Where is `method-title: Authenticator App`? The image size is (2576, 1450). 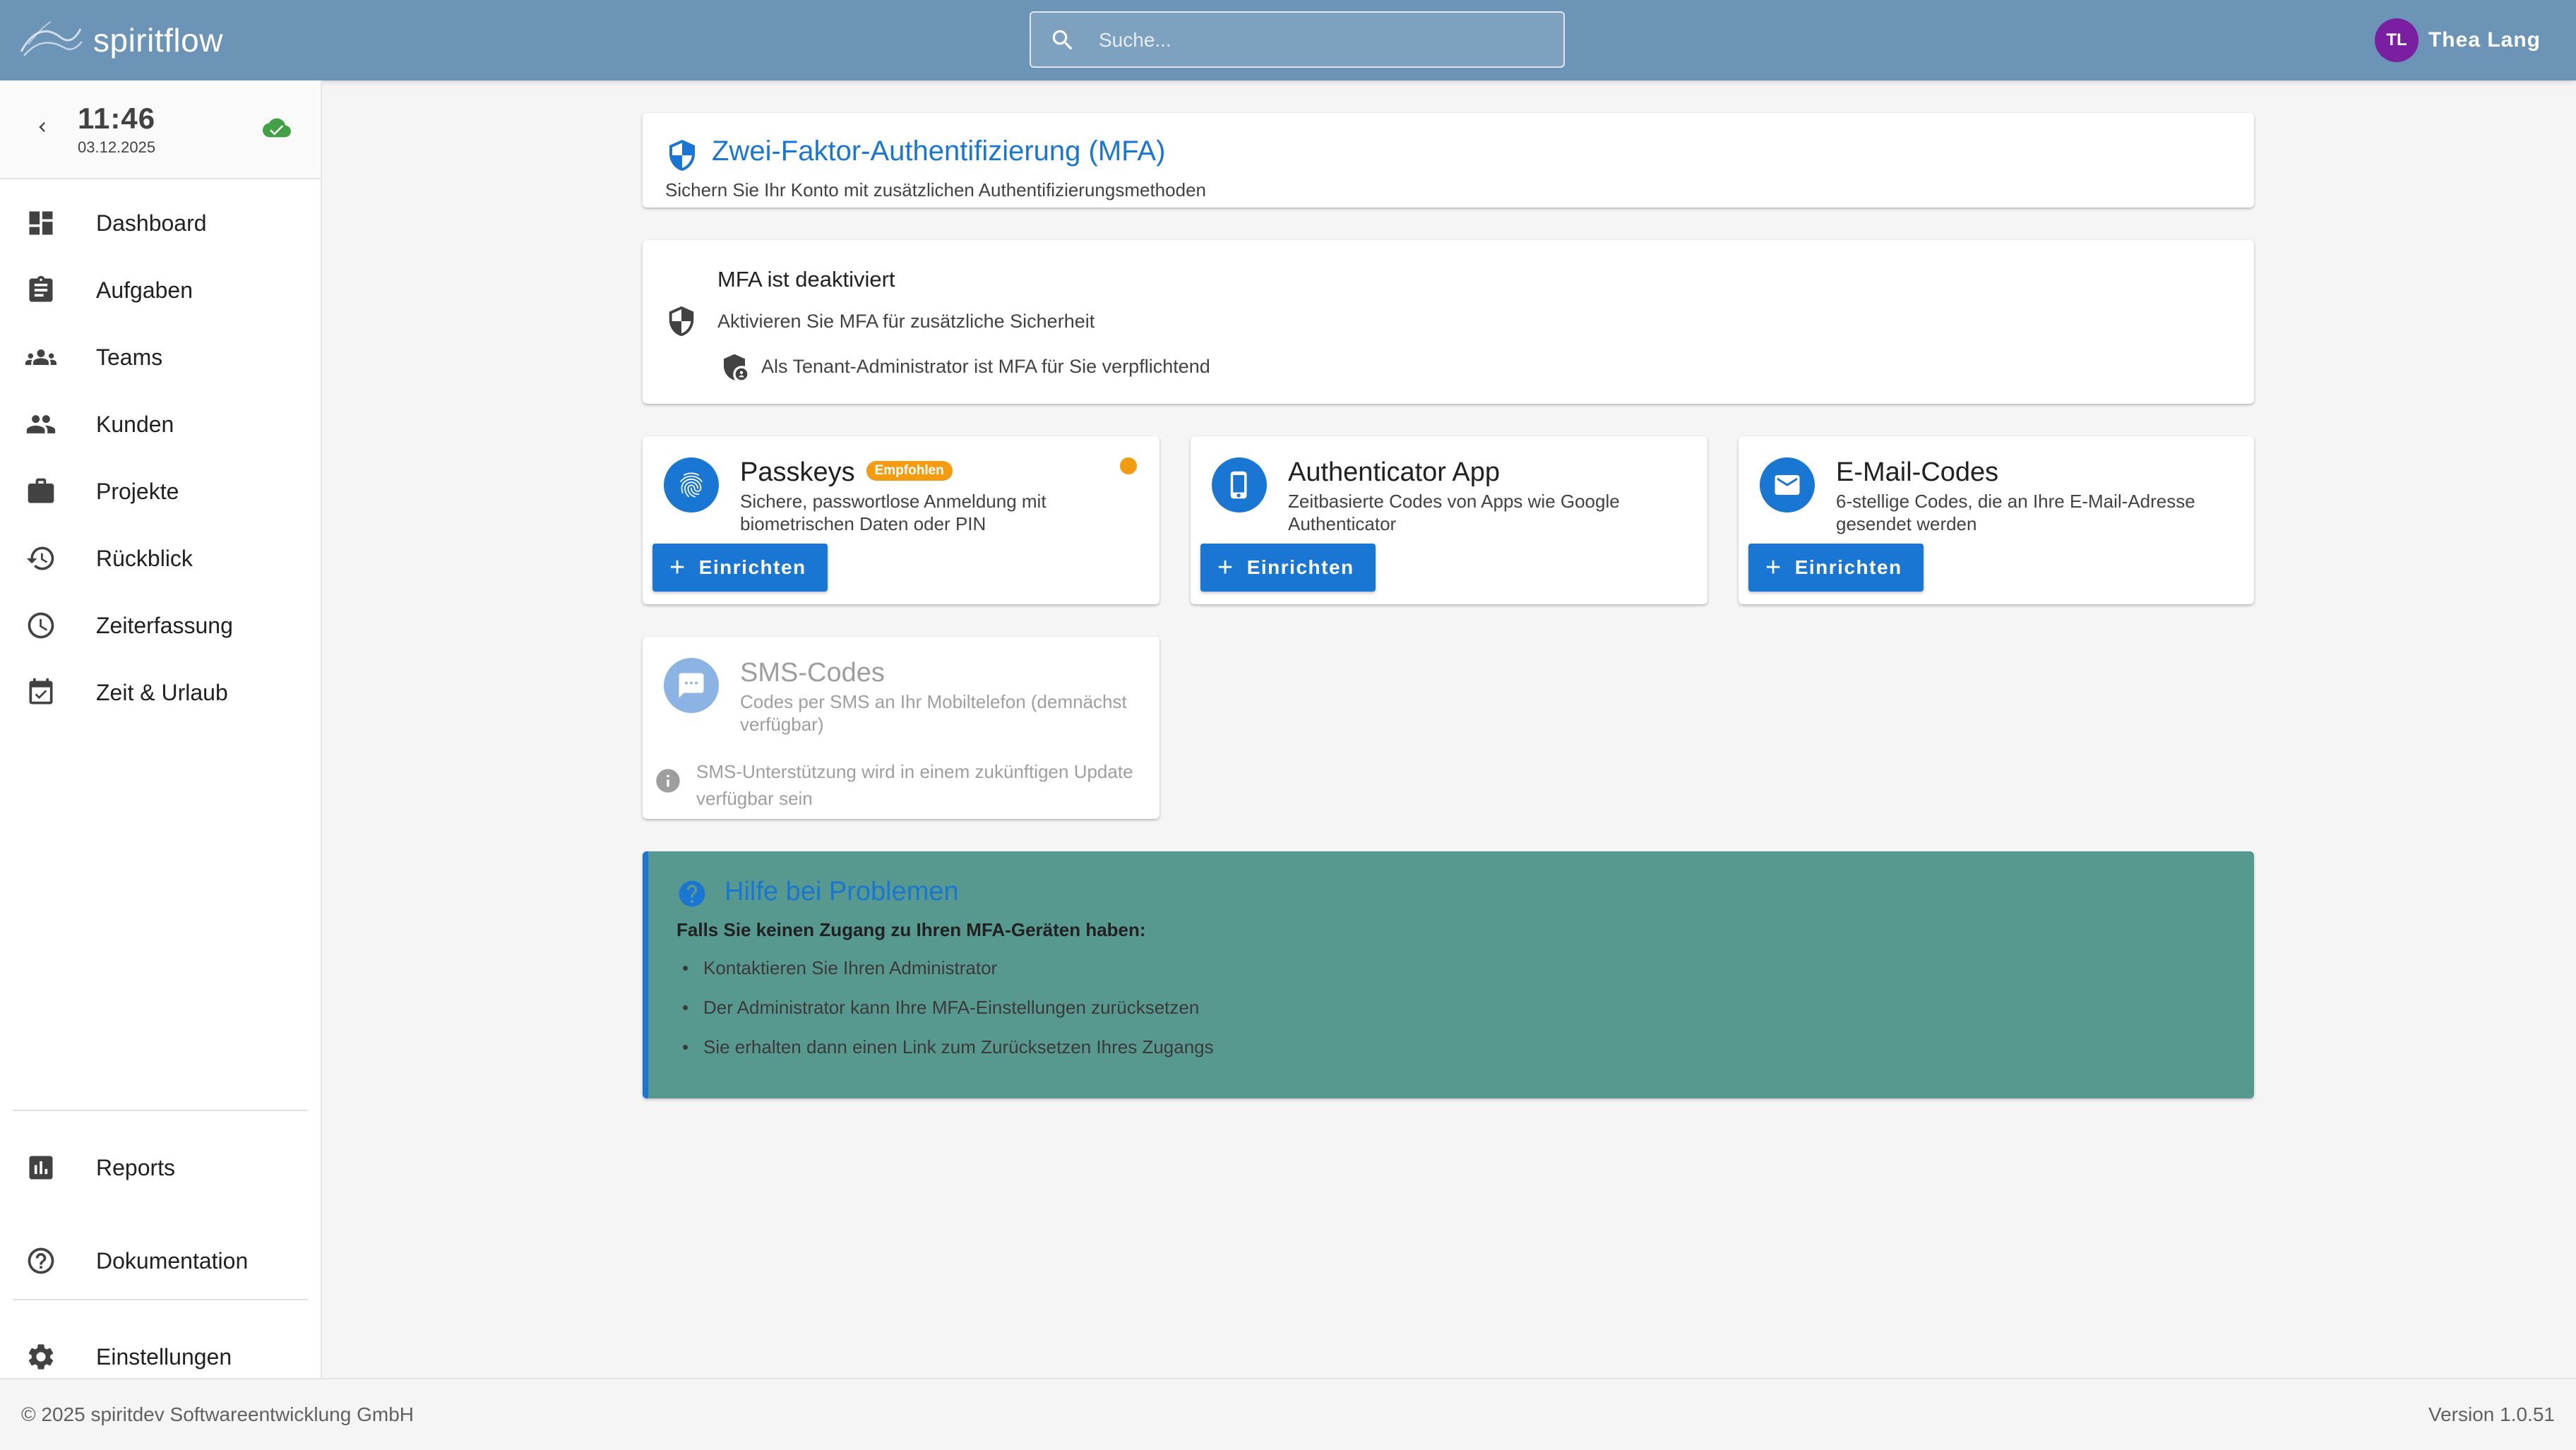 method-title: Authenticator App is located at coordinates (1394, 472).